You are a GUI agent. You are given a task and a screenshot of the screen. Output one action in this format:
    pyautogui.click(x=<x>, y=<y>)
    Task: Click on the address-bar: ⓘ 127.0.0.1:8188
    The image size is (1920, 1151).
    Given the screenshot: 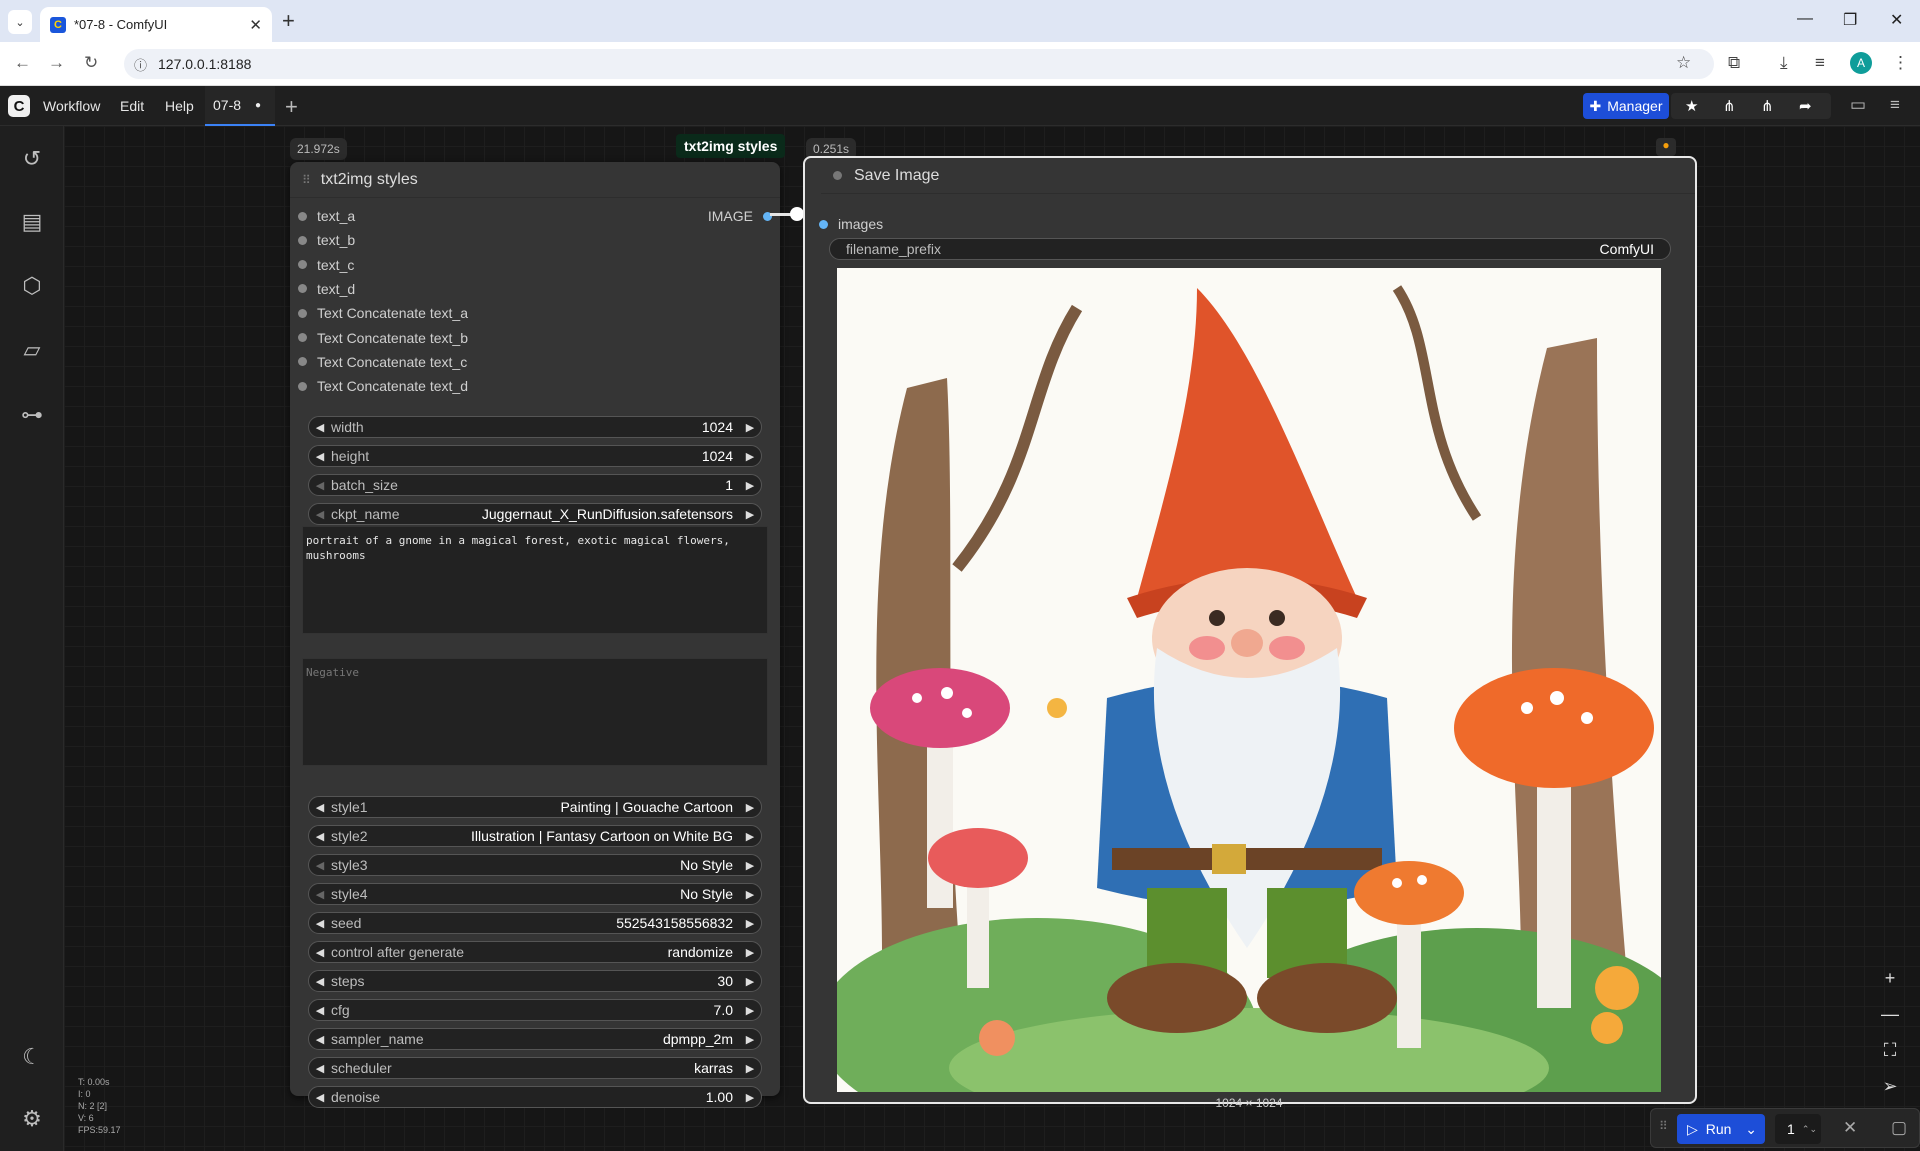 What is the action you would take?
    pyautogui.click(x=919, y=64)
    